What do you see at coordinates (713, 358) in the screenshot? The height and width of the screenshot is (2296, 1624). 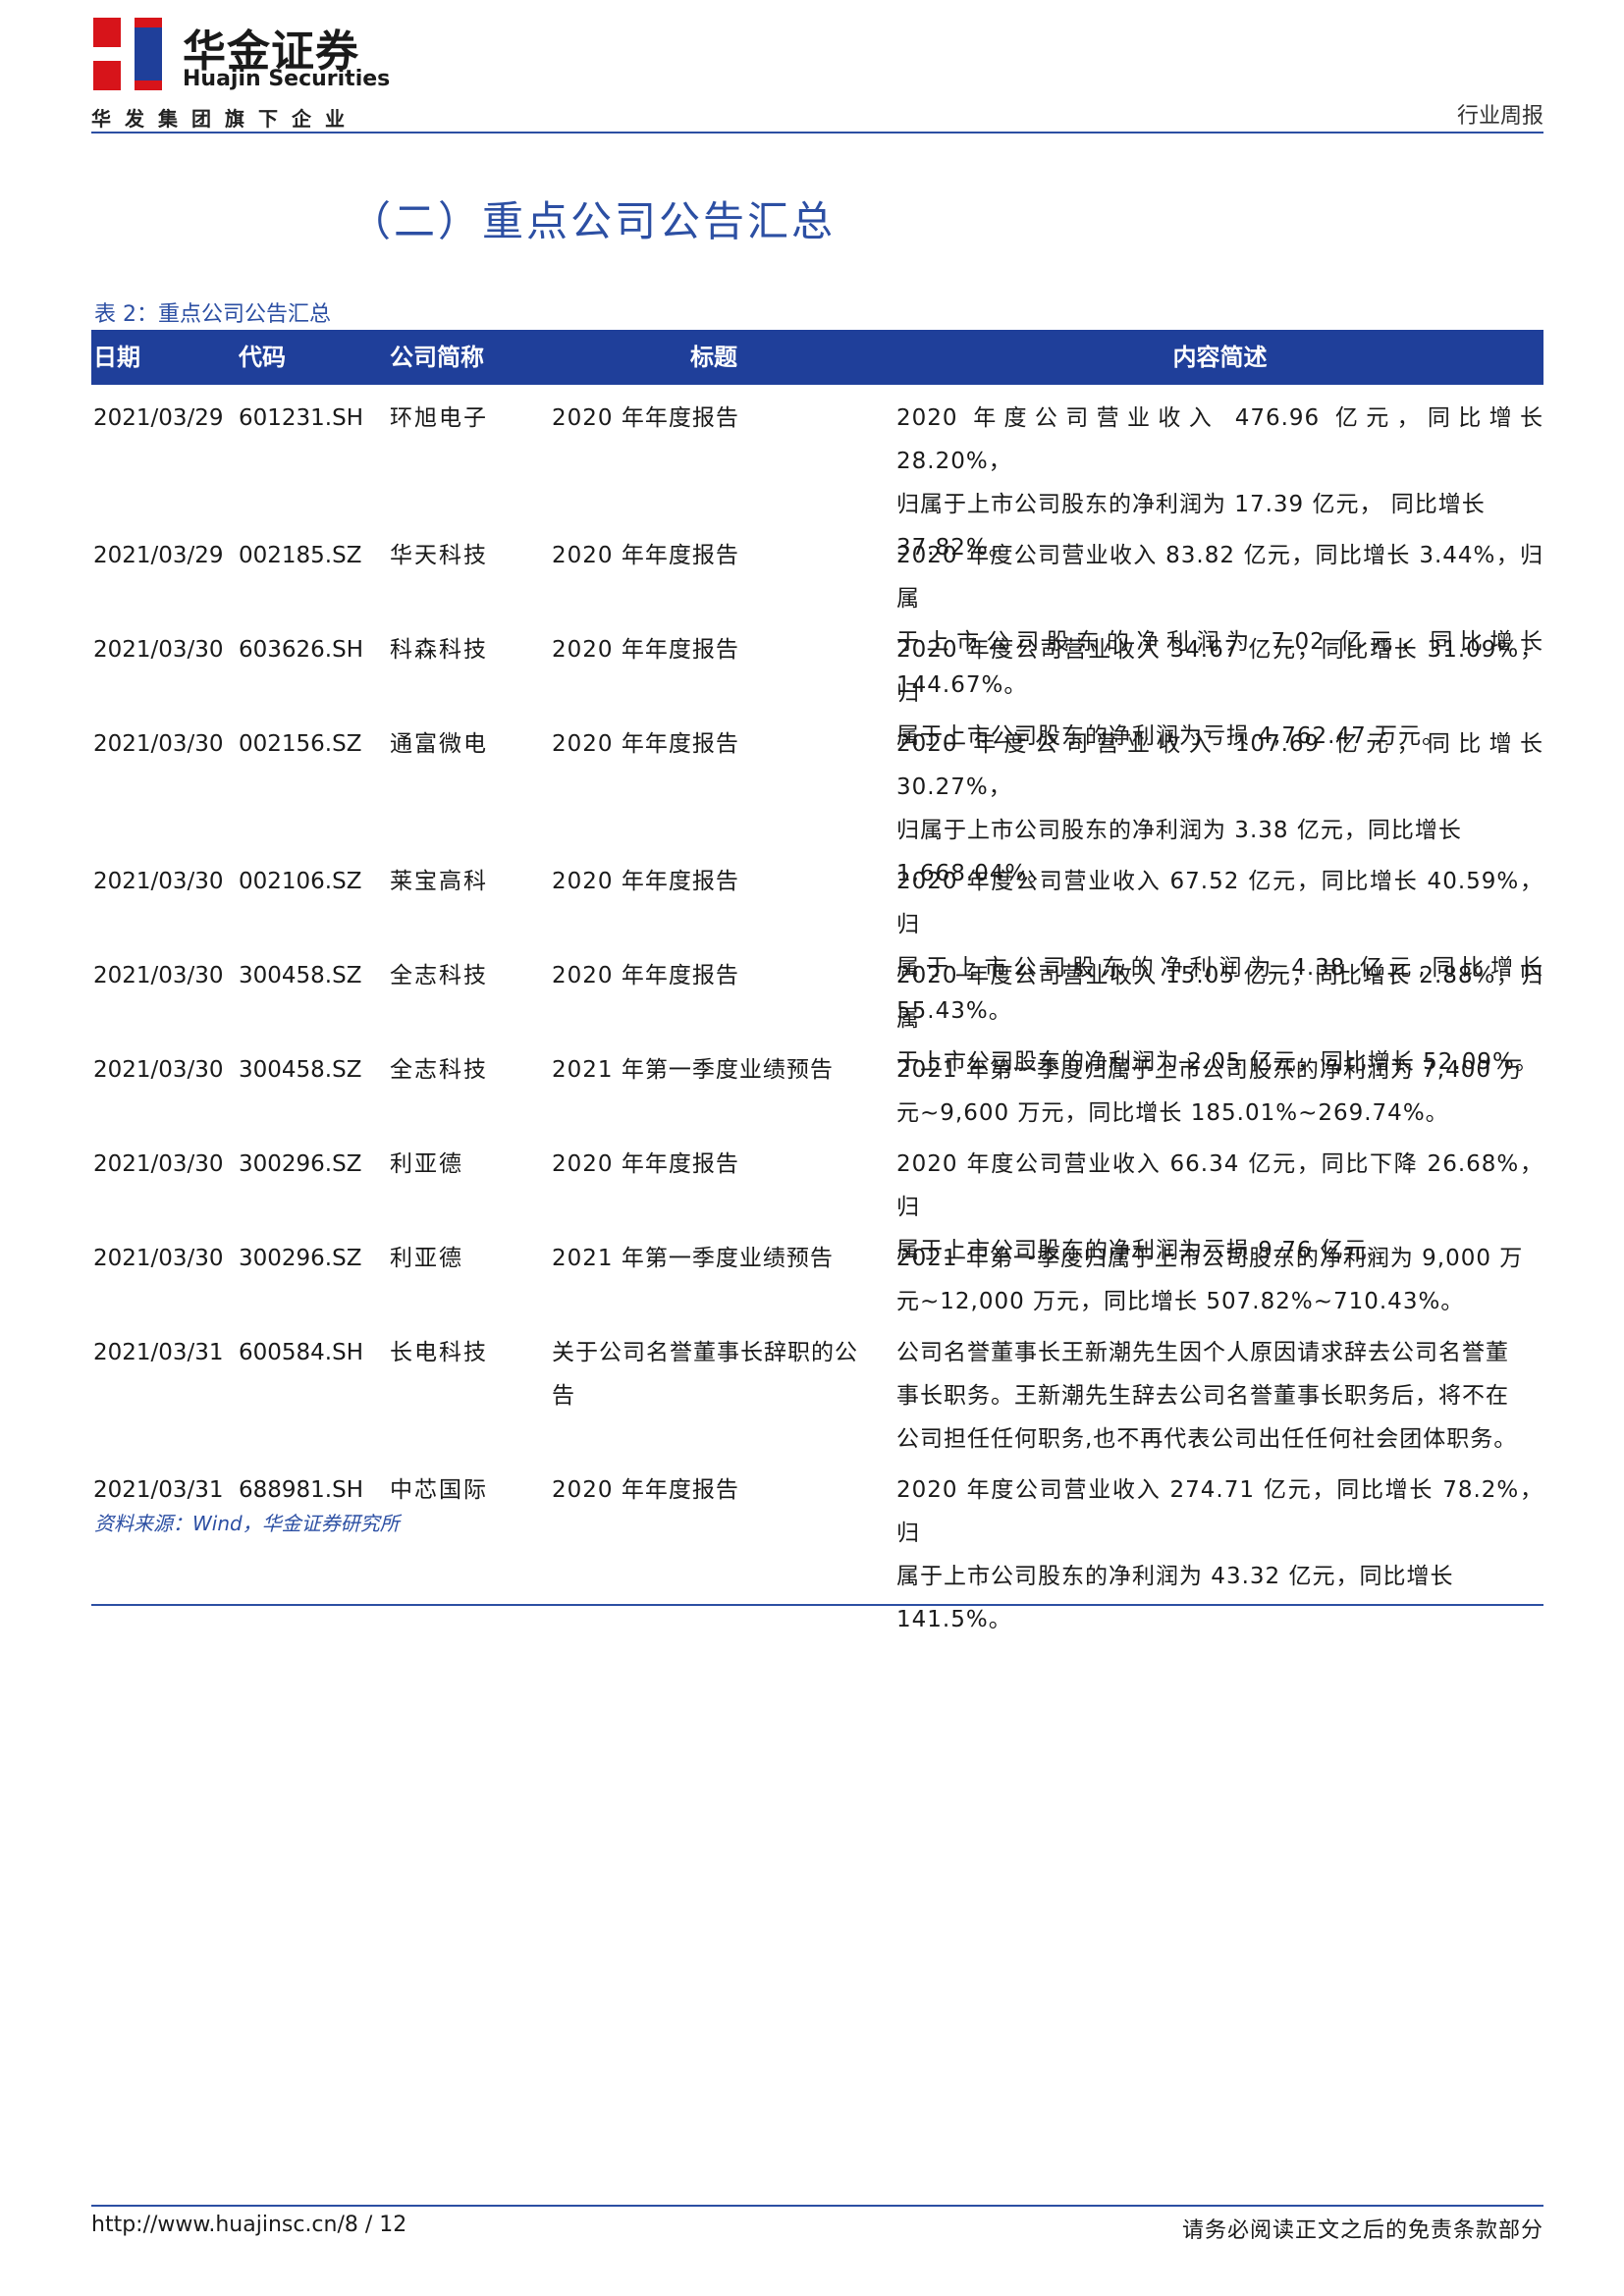 I see `column-header-title: 标题` at bounding box center [713, 358].